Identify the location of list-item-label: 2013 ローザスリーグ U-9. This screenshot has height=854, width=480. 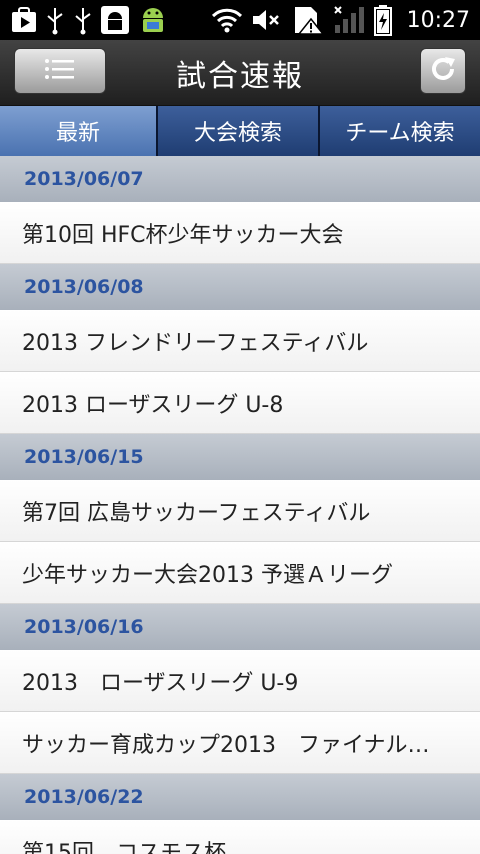
(160, 683).